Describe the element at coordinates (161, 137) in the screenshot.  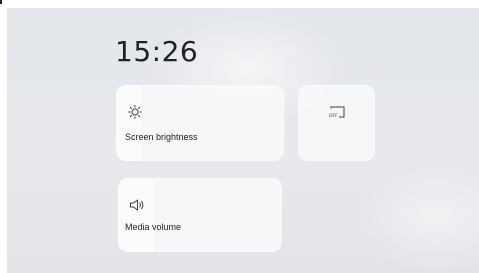
I see `brightness-label: Screen brightness` at that location.